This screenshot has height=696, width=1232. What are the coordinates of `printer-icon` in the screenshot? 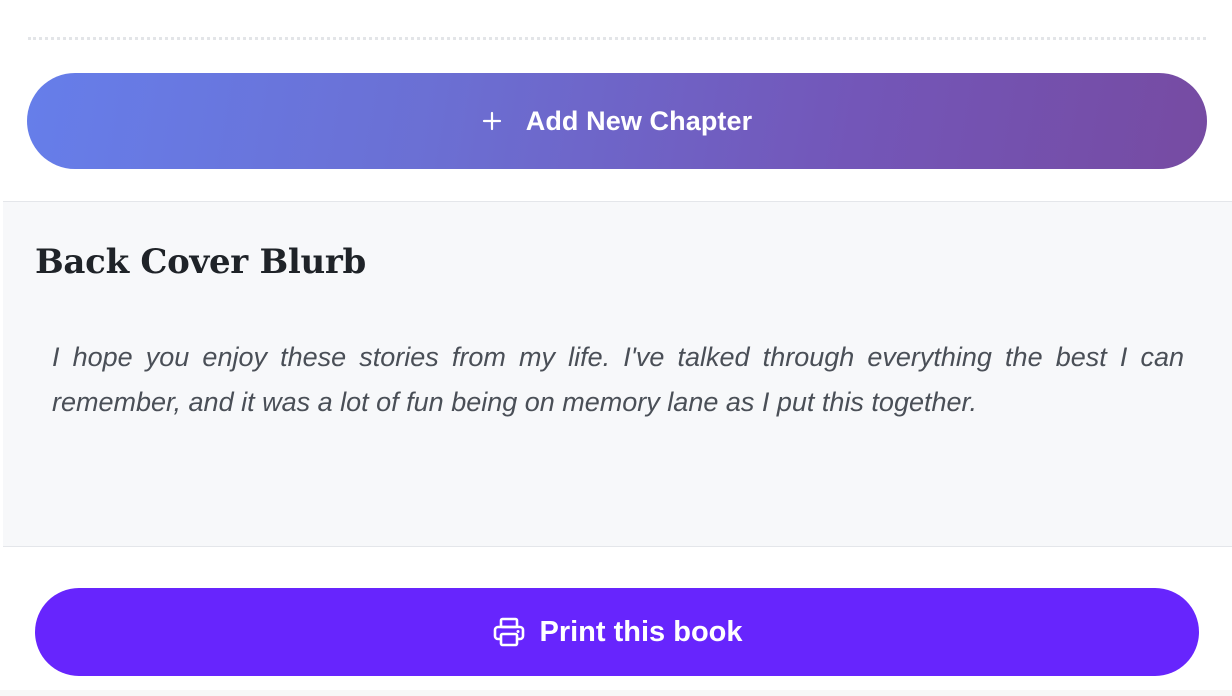 It's located at (509, 632).